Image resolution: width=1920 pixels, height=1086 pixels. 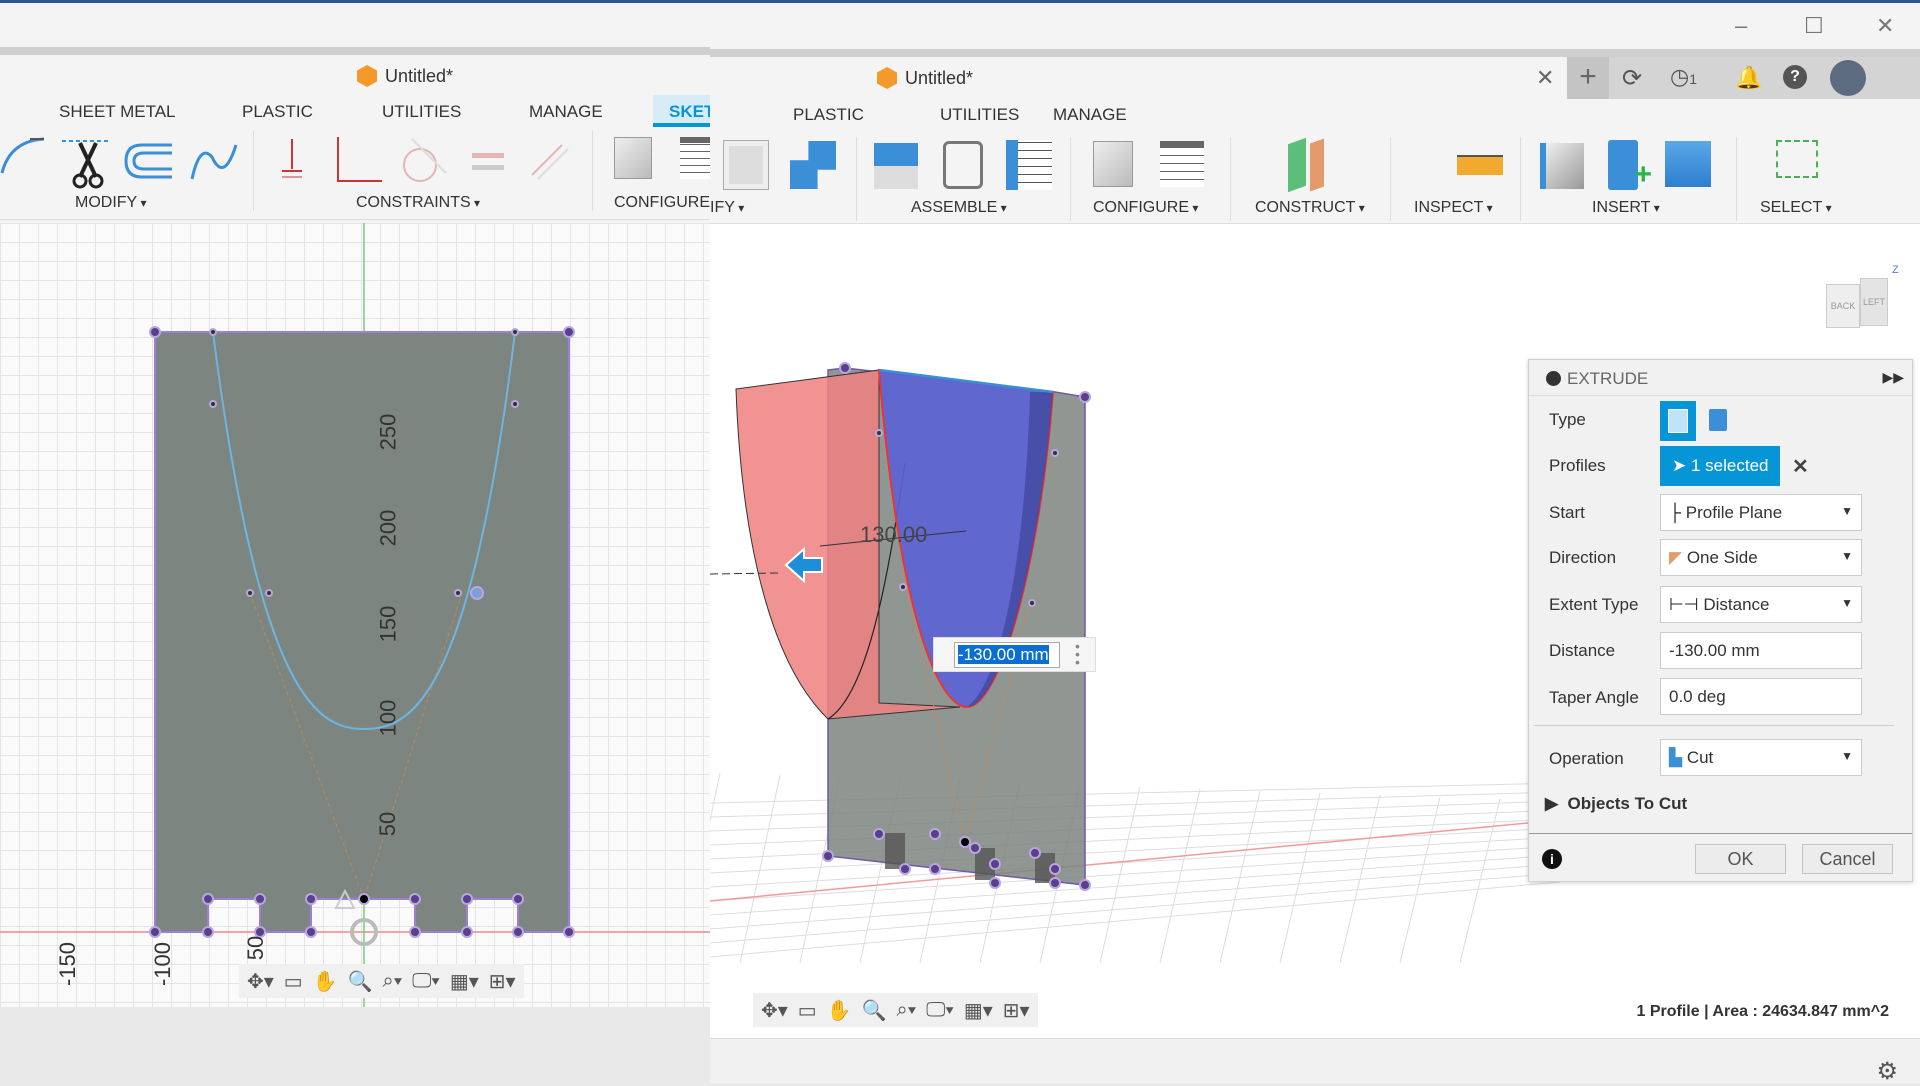 I want to click on constraints-menu: CONSTRAINTS, so click(x=418, y=203).